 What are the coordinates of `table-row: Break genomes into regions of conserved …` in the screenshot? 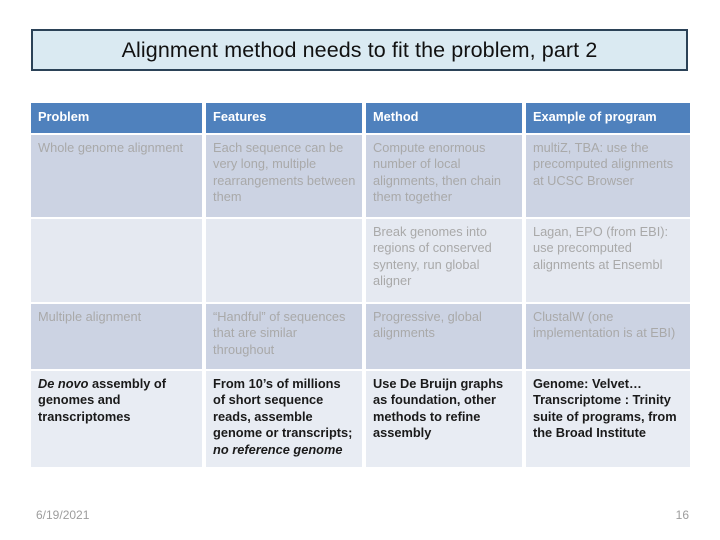 It's located at (360, 260).